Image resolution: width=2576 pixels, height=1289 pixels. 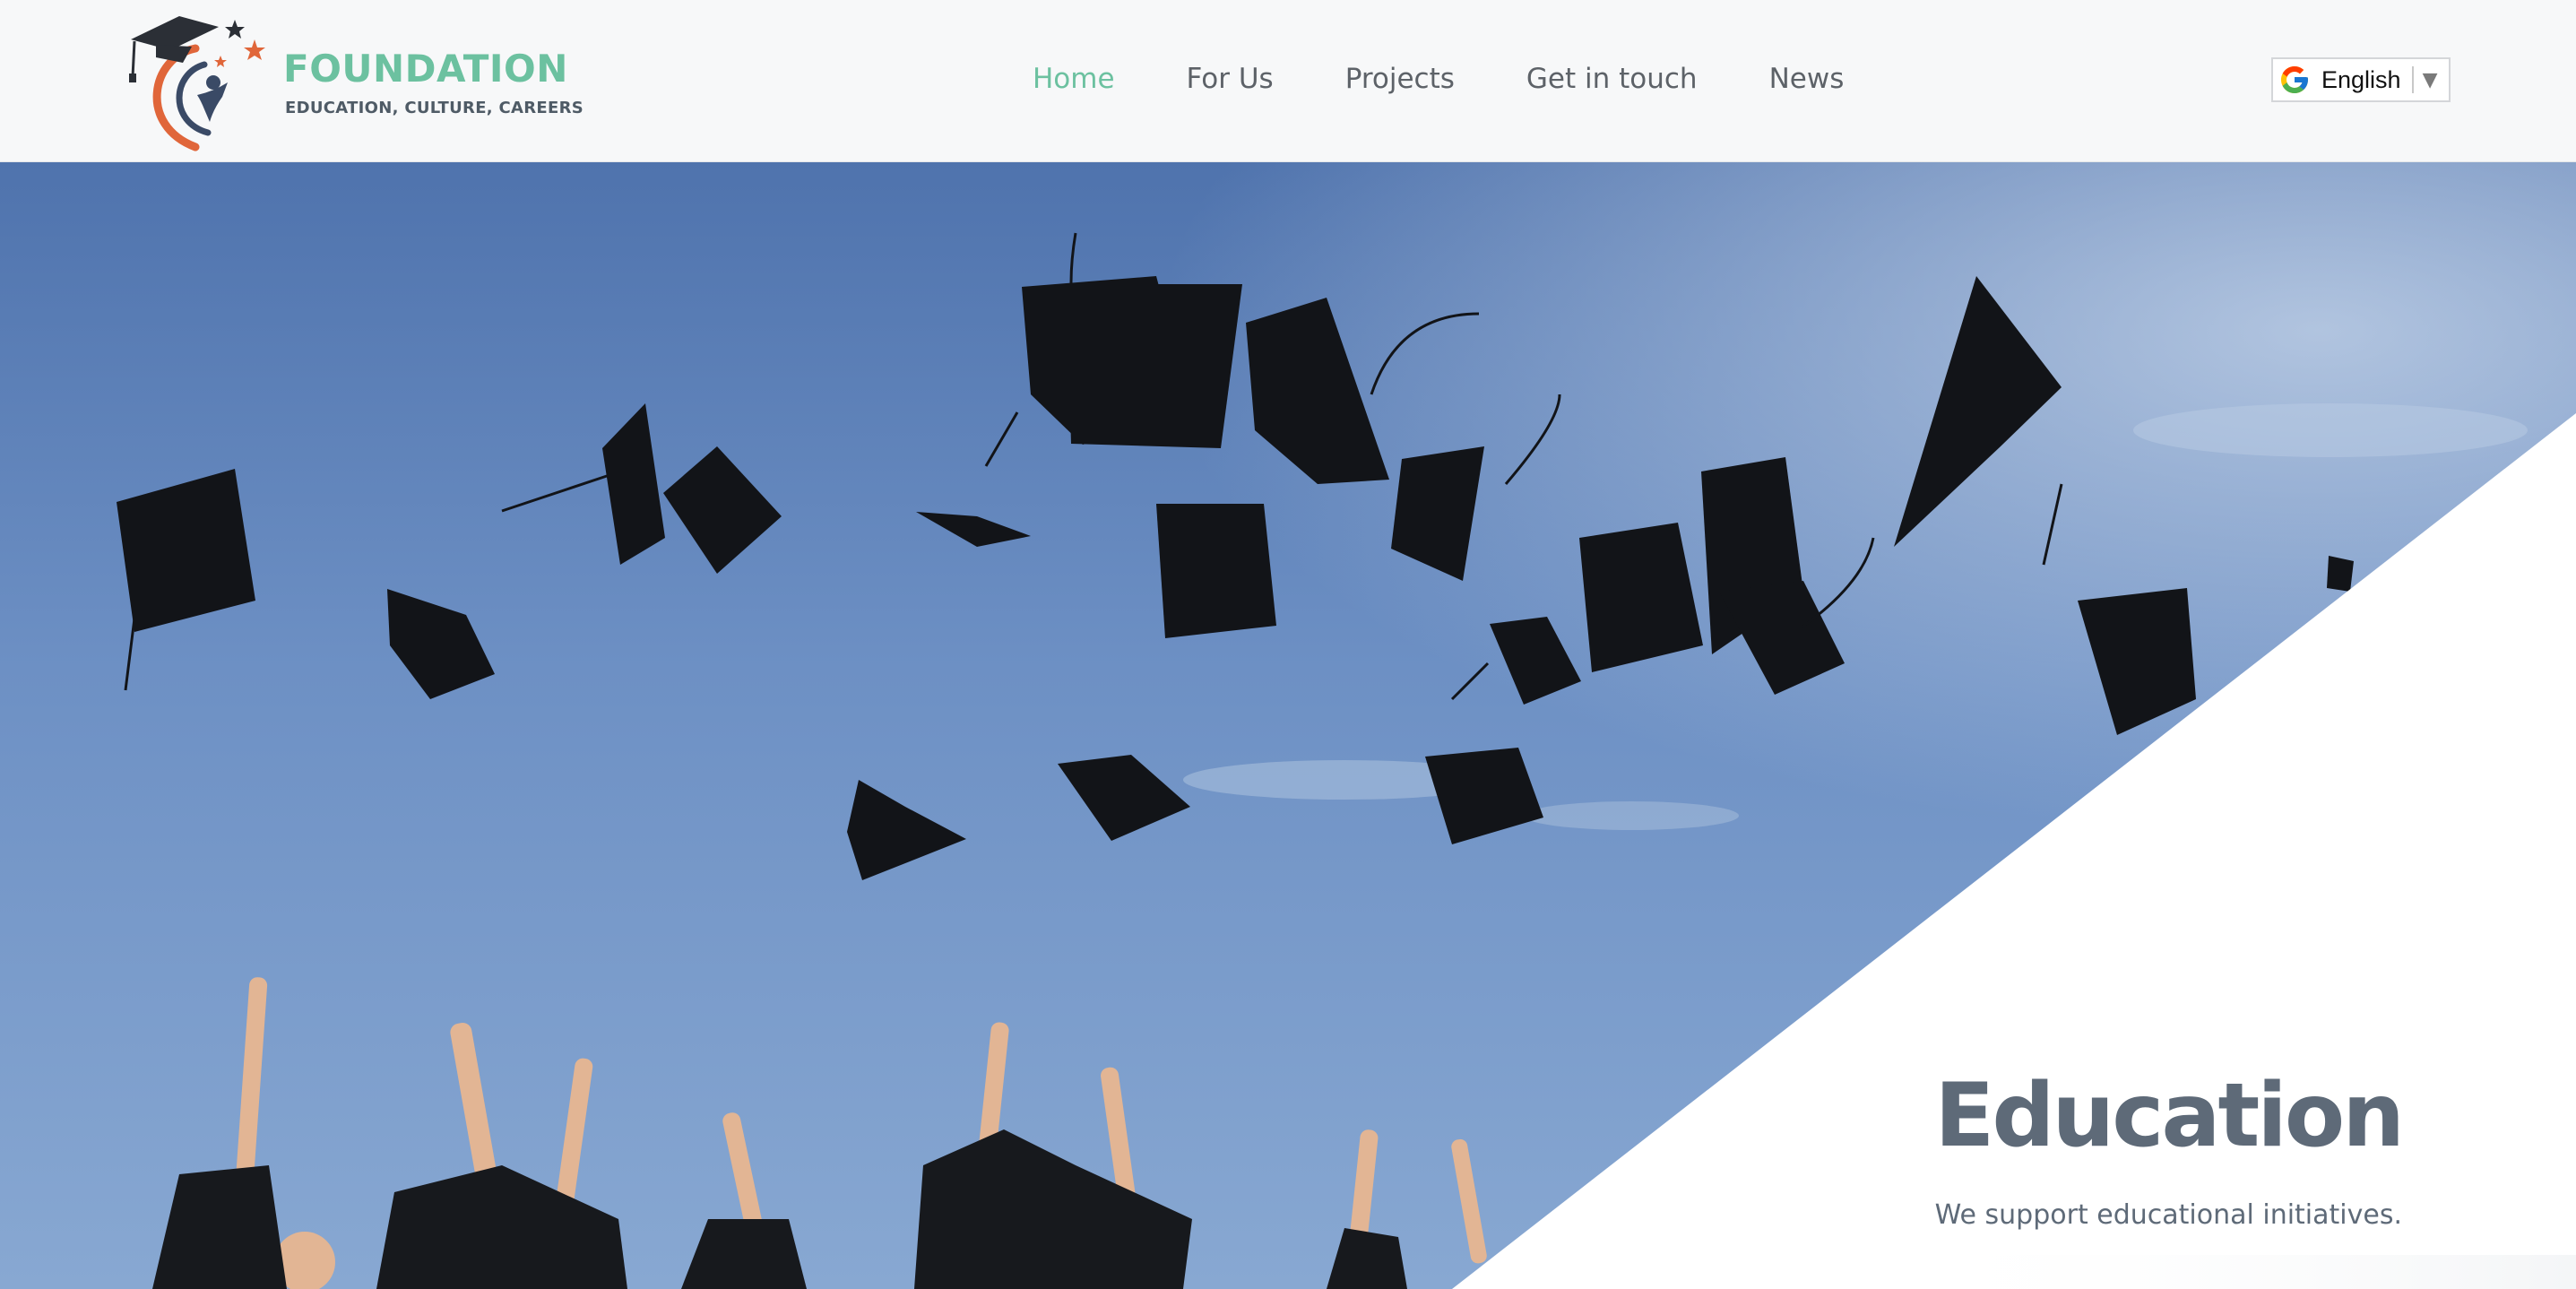 What do you see at coordinates (2168, 1215) in the screenshot?
I see `hero-subtitle: We support educational initiatives.` at bounding box center [2168, 1215].